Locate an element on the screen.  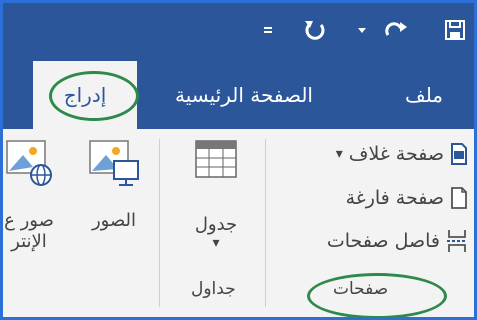
online-pictures-label: صور ع is located at coordinates (29, 220).